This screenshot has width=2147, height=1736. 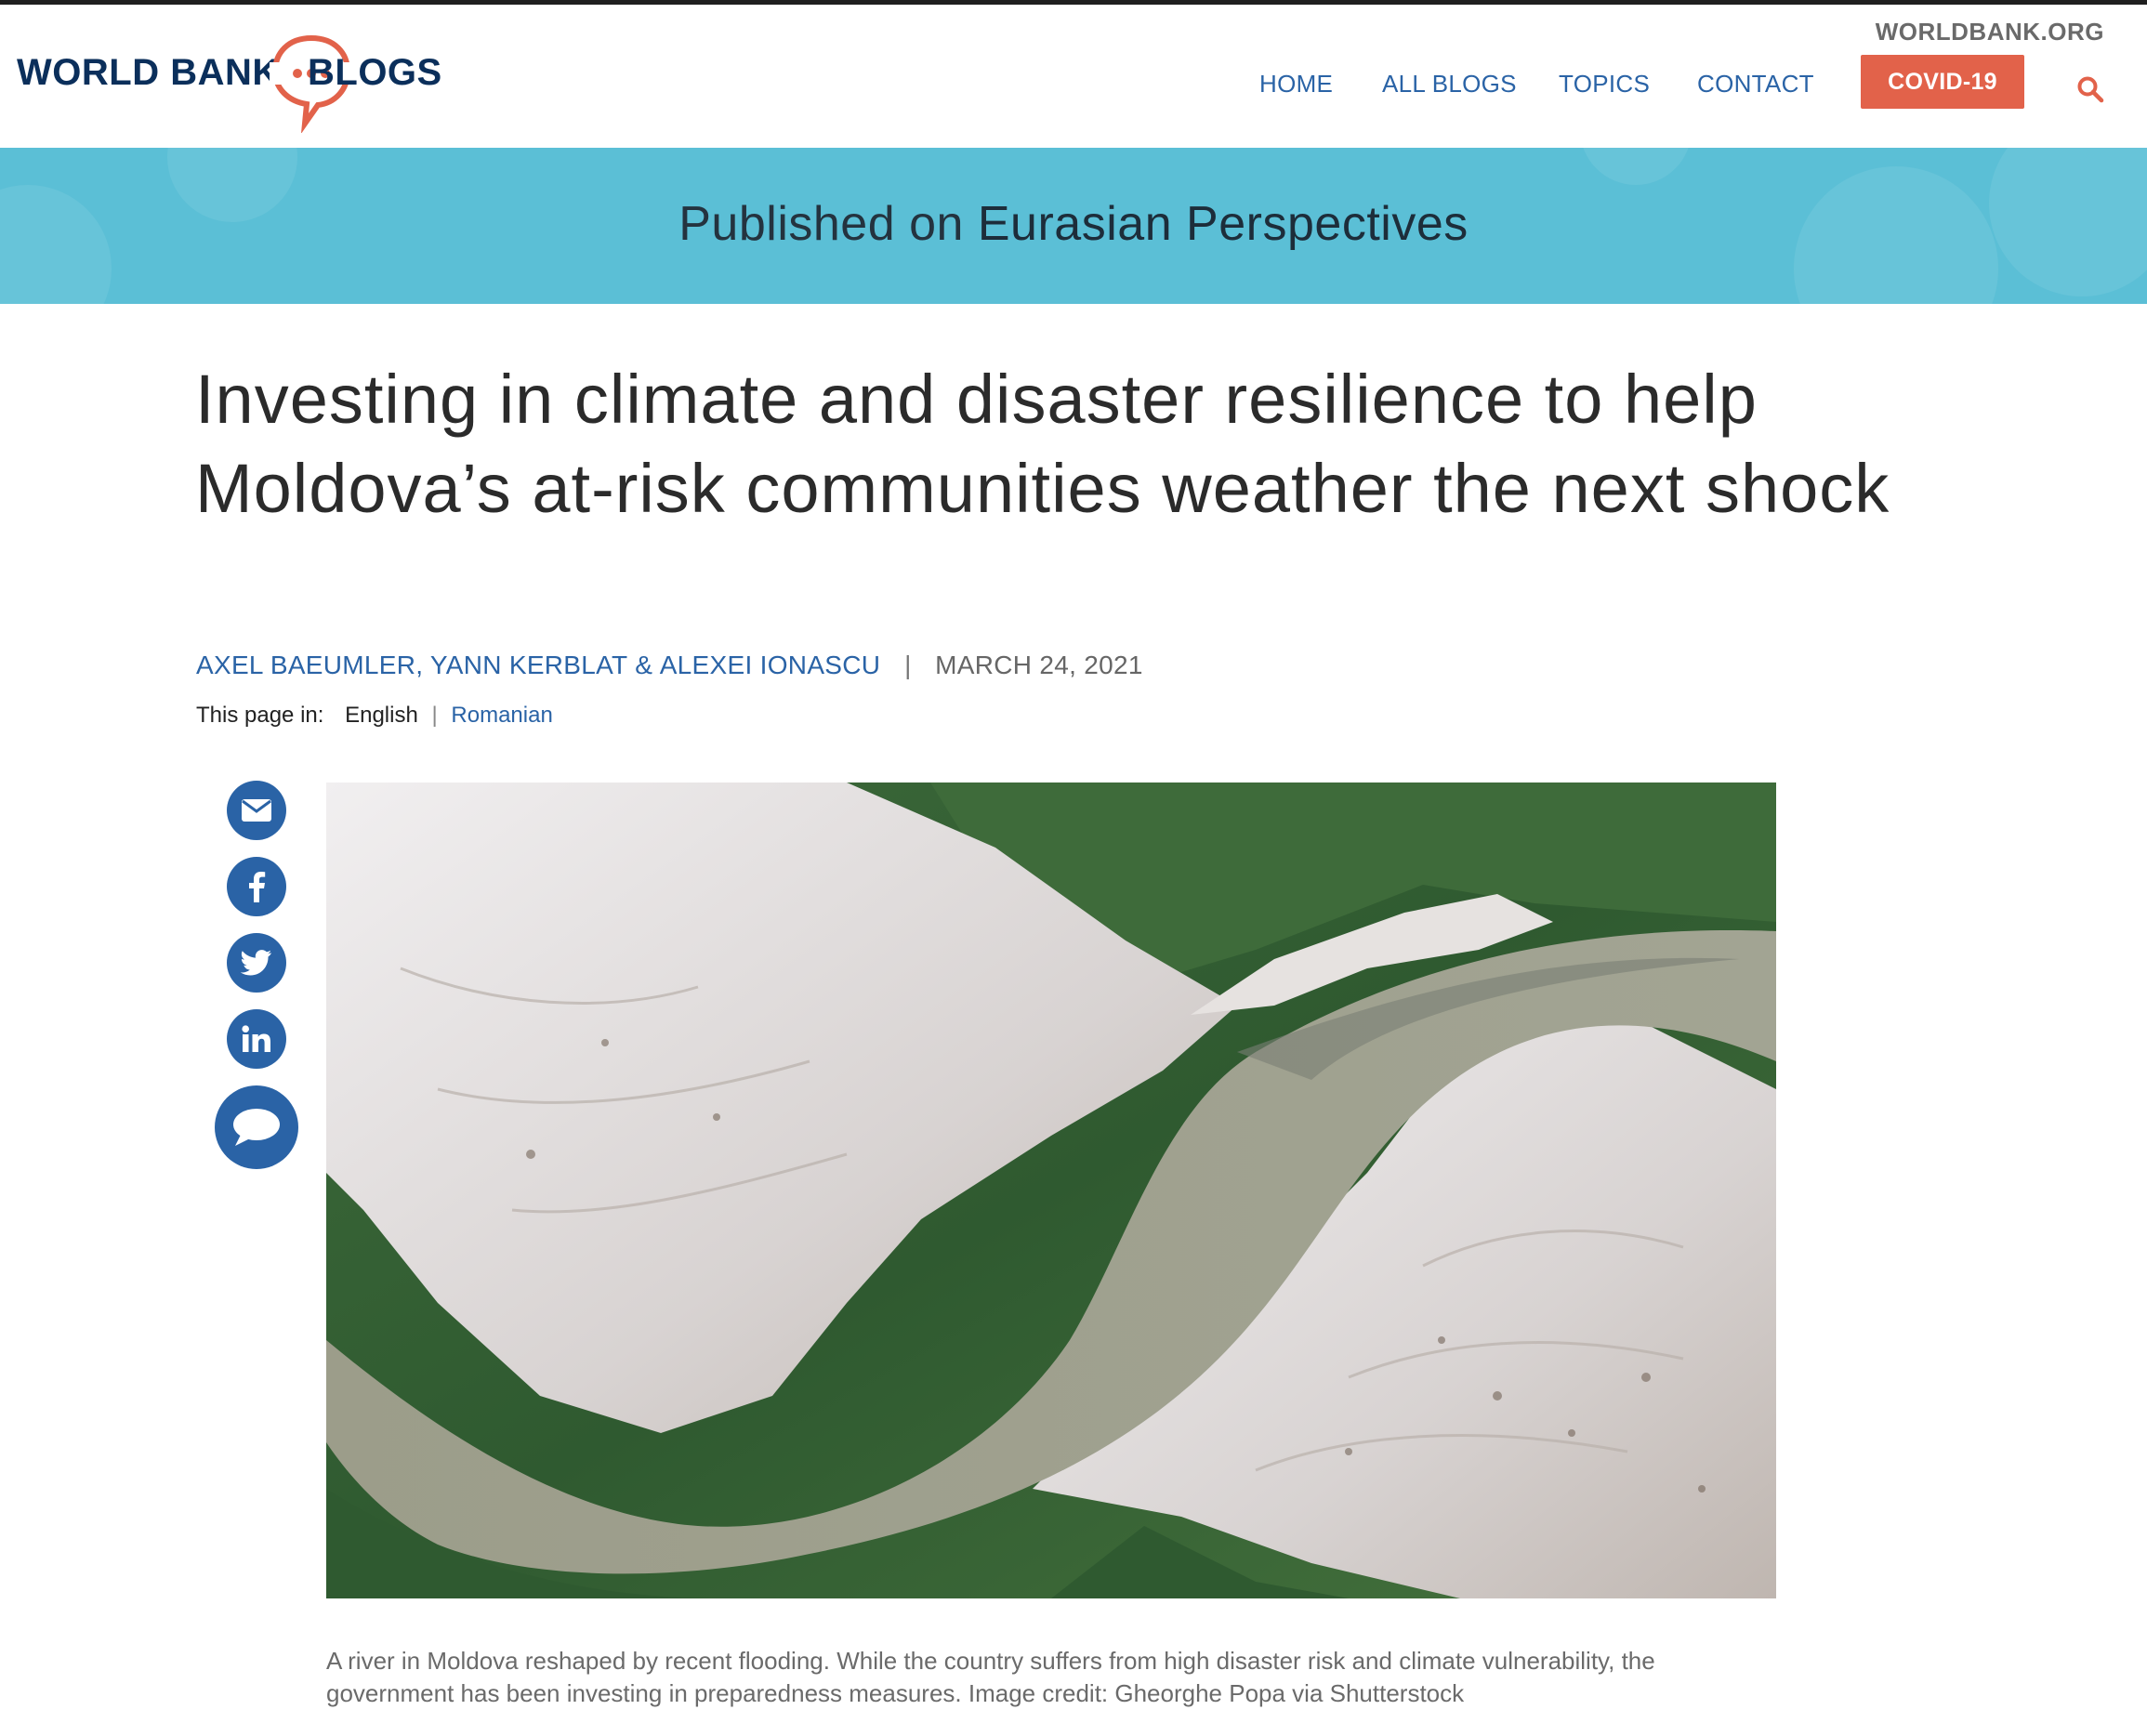 I want to click on email-share-button, so click(x=257, y=811).